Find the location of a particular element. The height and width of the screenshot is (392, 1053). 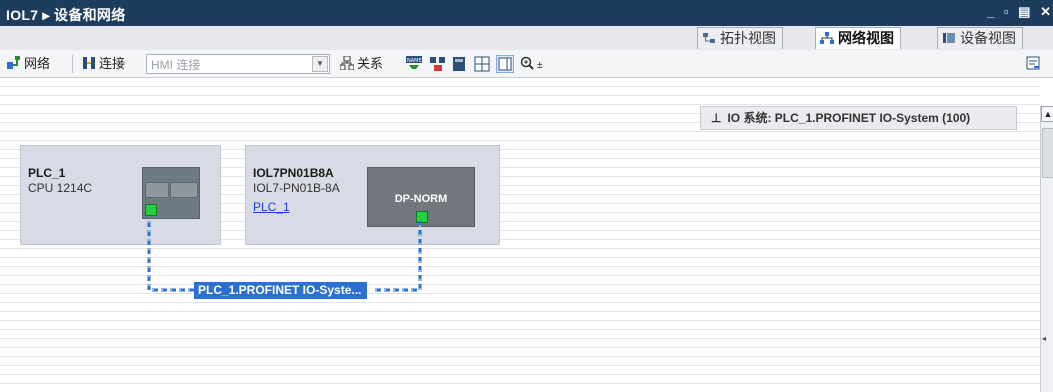

device-name: PLC_1 is located at coordinates (47, 173).